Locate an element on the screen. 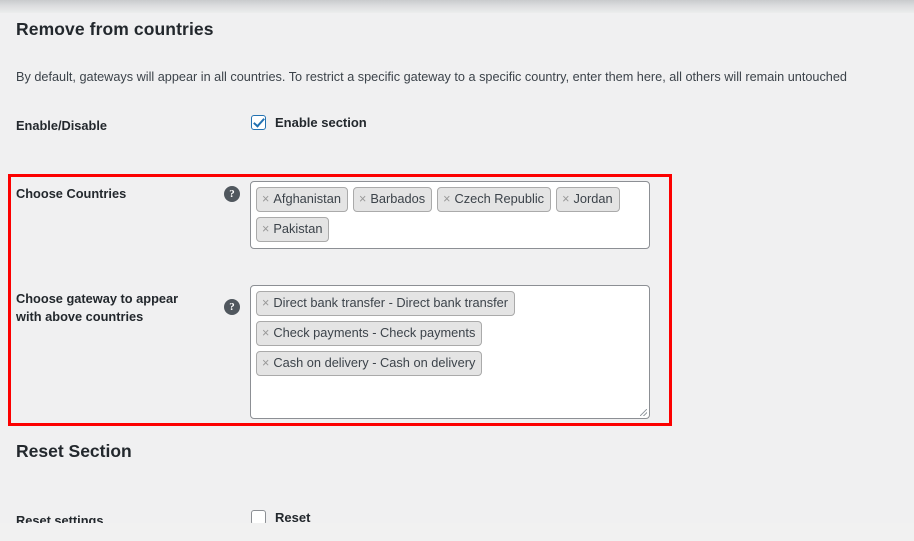  top-gradient-band is located at coordinates (457, 6).